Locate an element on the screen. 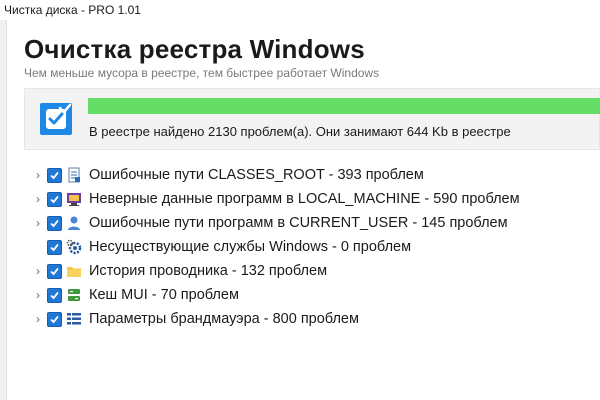 This screenshot has height=400, width=600. tree-item-label: Кеш MUI - 70 проблем is located at coordinates (164, 295).